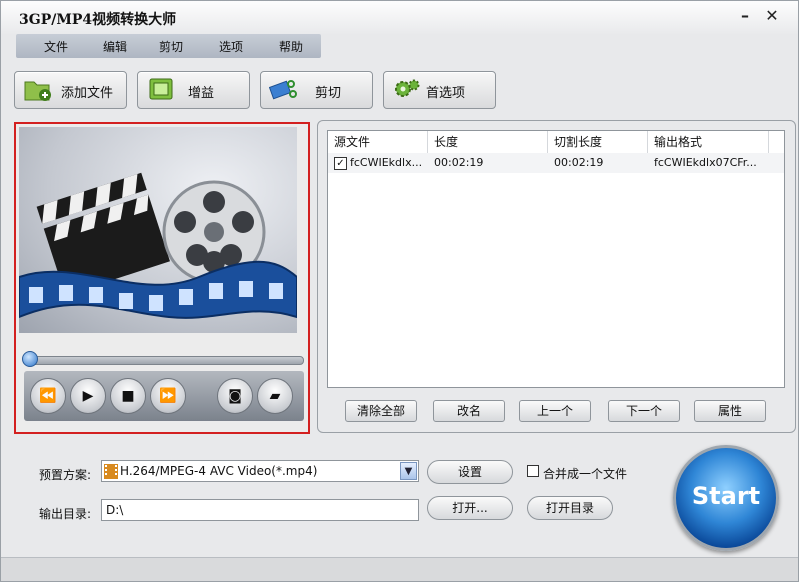 The height and width of the screenshot is (582, 799). I want to click on close-button: ✕, so click(772, 16).